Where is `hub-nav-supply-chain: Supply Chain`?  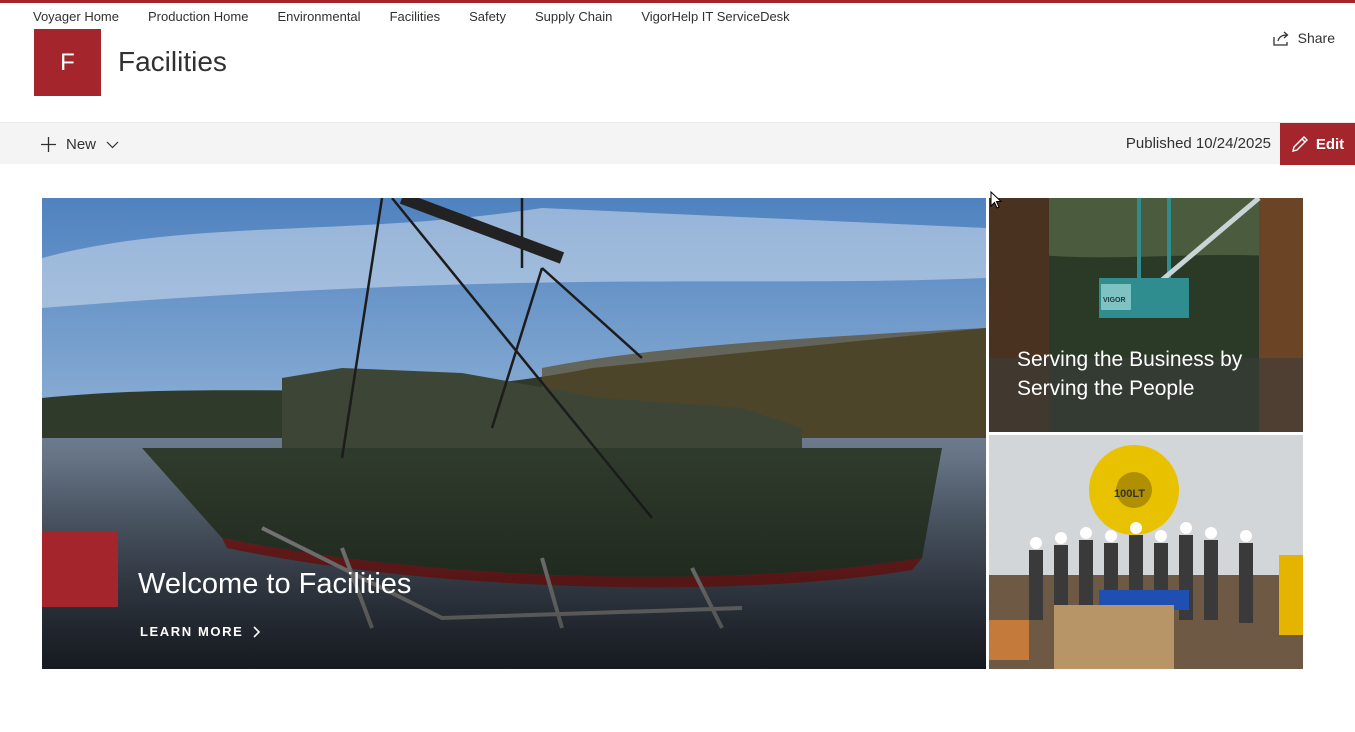
hub-nav-supply-chain: Supply Chain is located at coordinates (573, 17).